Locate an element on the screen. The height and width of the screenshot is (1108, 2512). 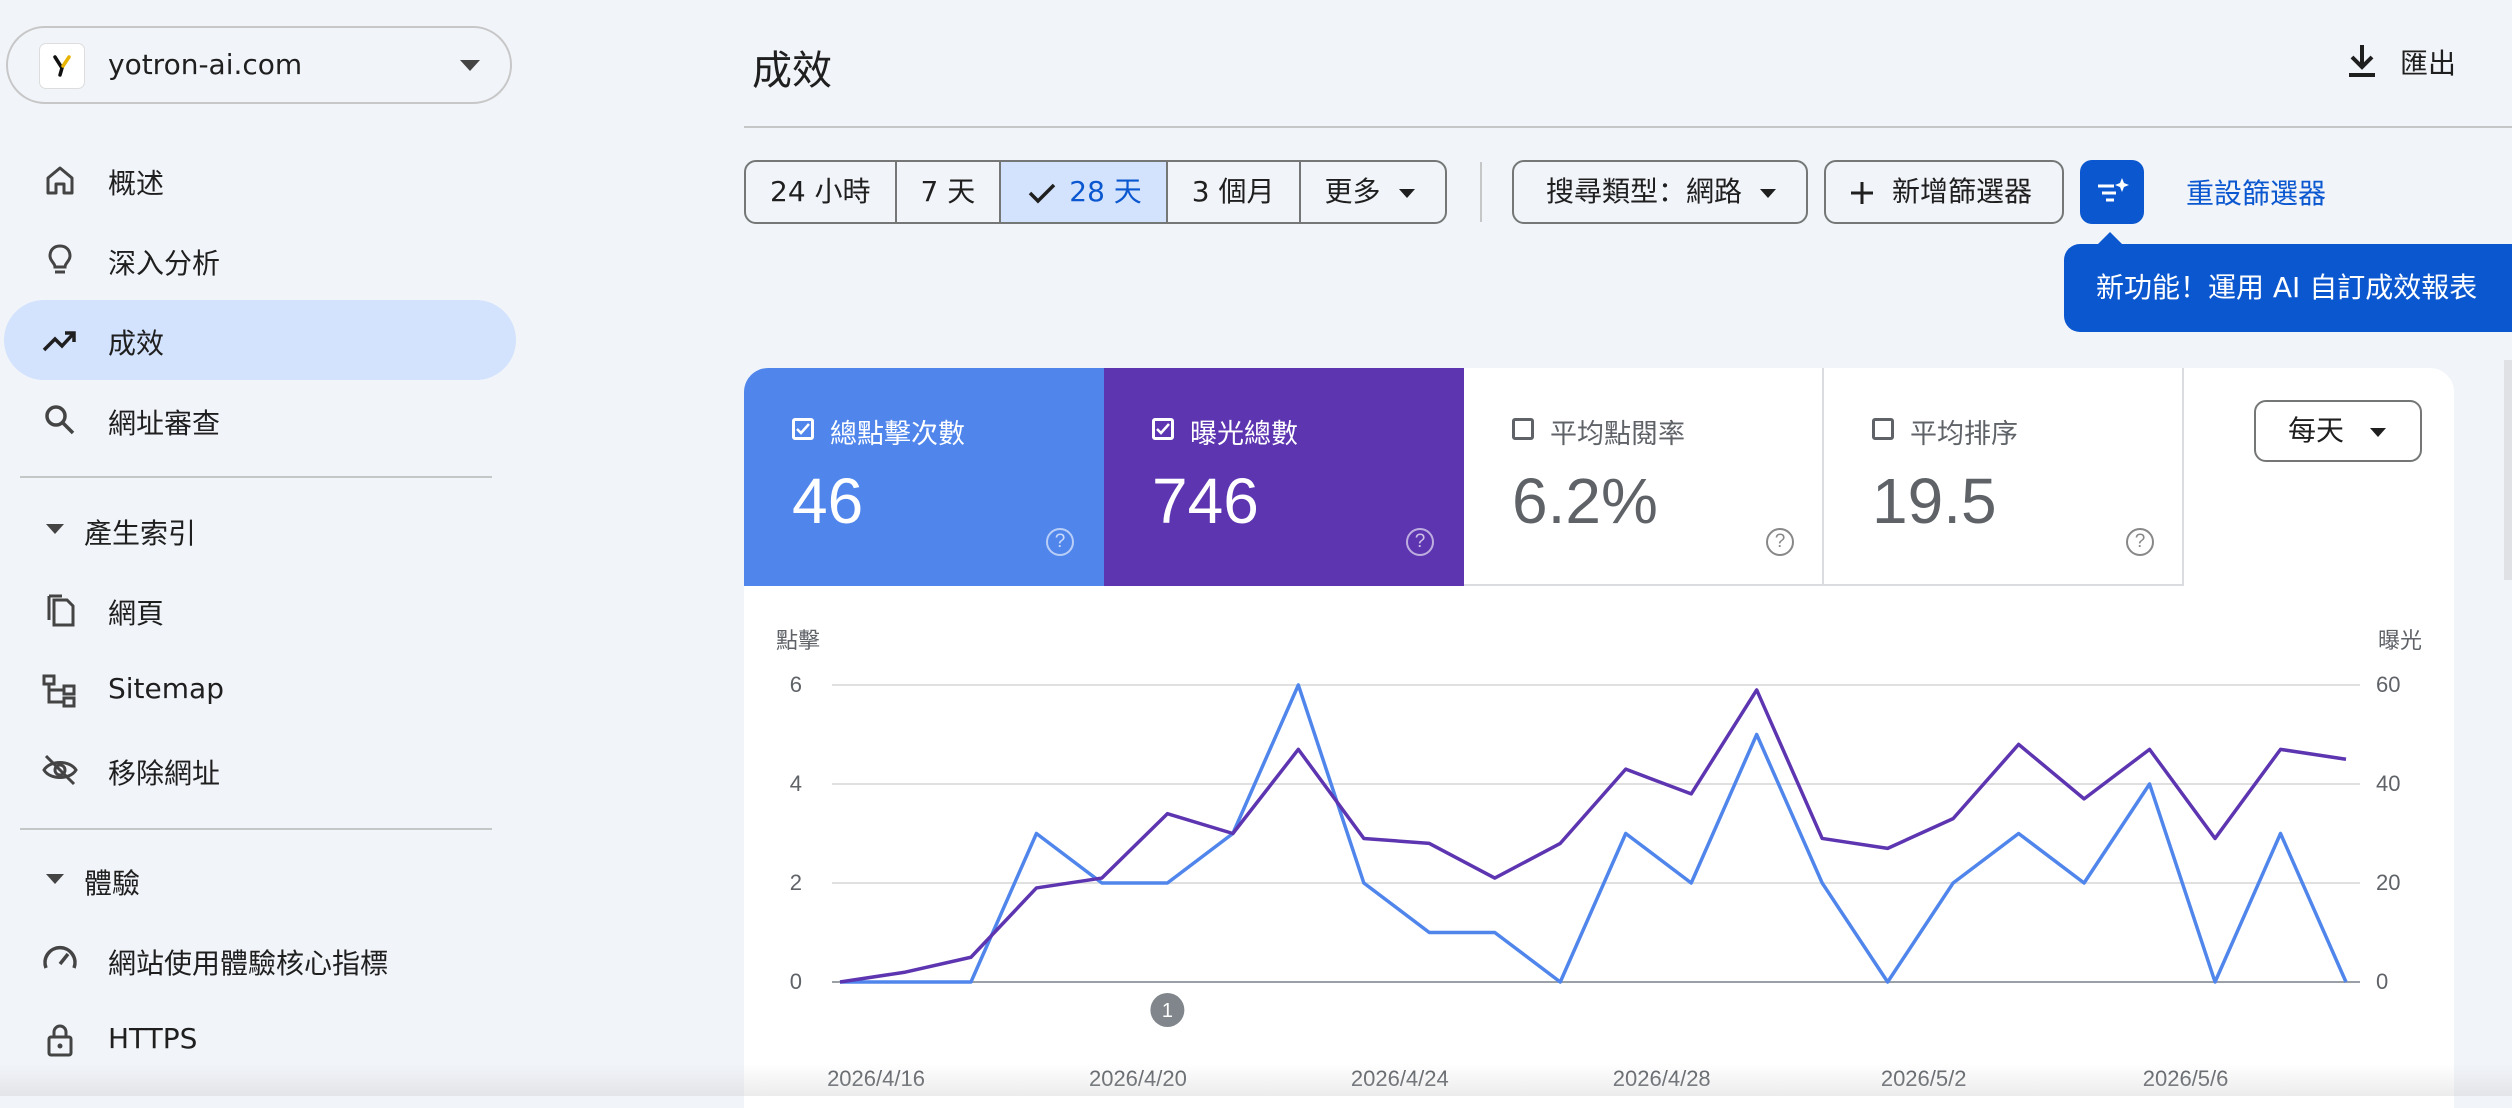
add-filter-button: 新增篩選器 is located at coordinates (1944, 192).